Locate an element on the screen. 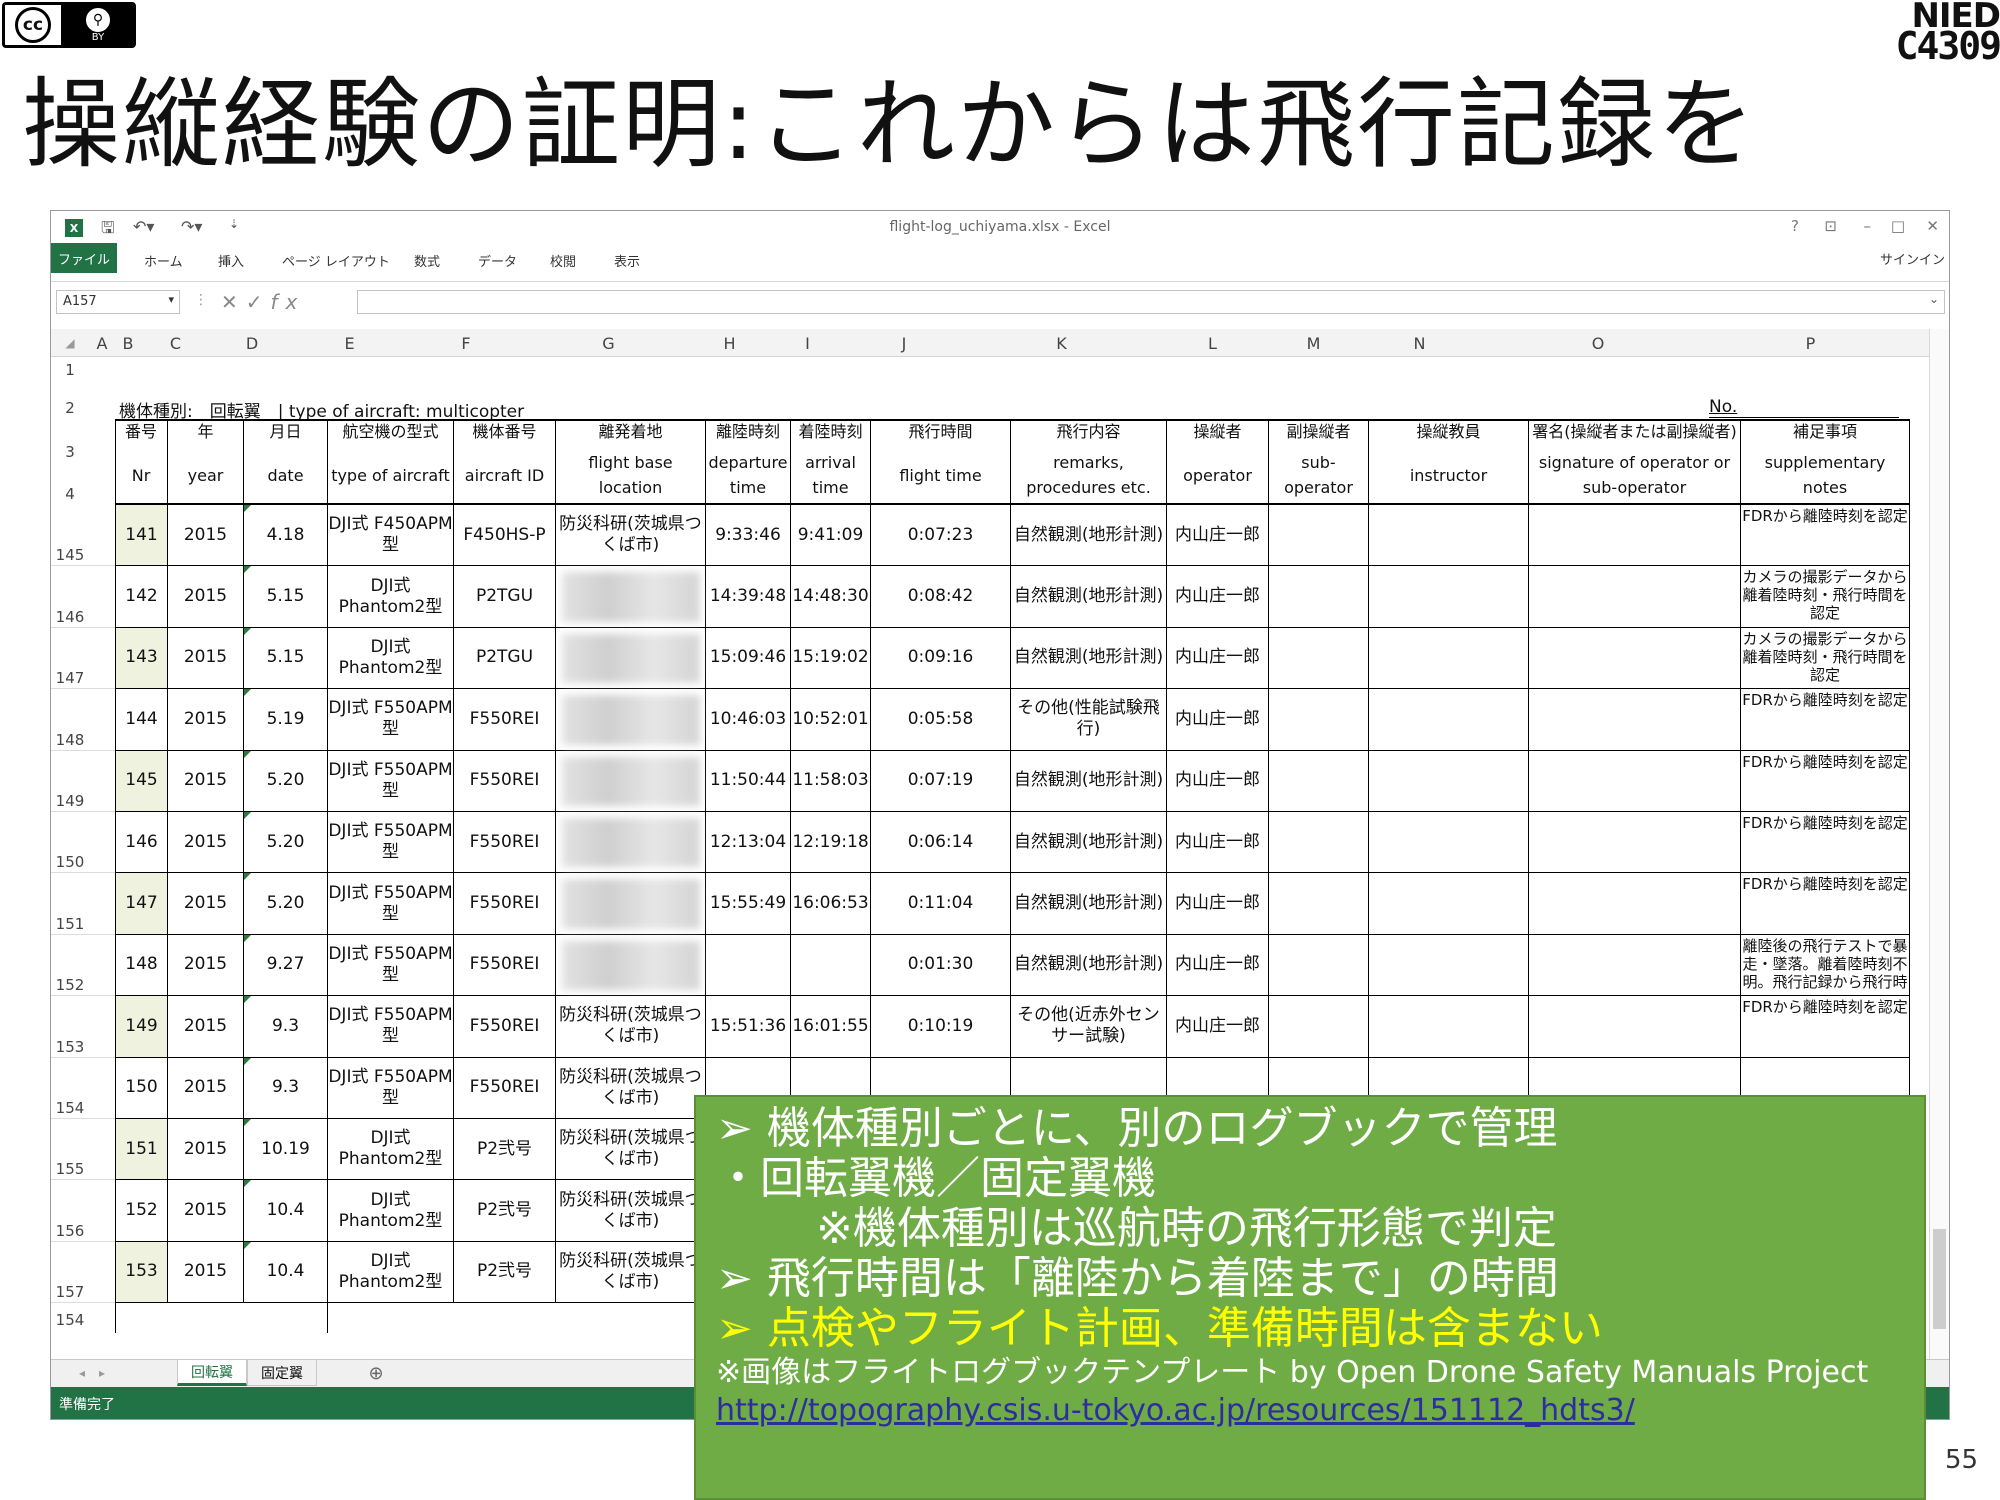  cell-ft: 0:01:30 is located at coordinates (941, 965).